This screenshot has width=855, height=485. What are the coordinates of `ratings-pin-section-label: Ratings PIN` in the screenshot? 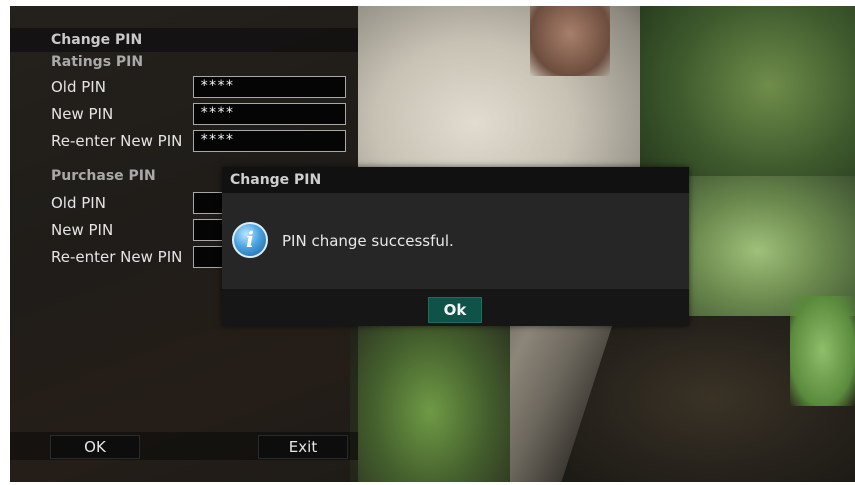 It's located at (97, 62).